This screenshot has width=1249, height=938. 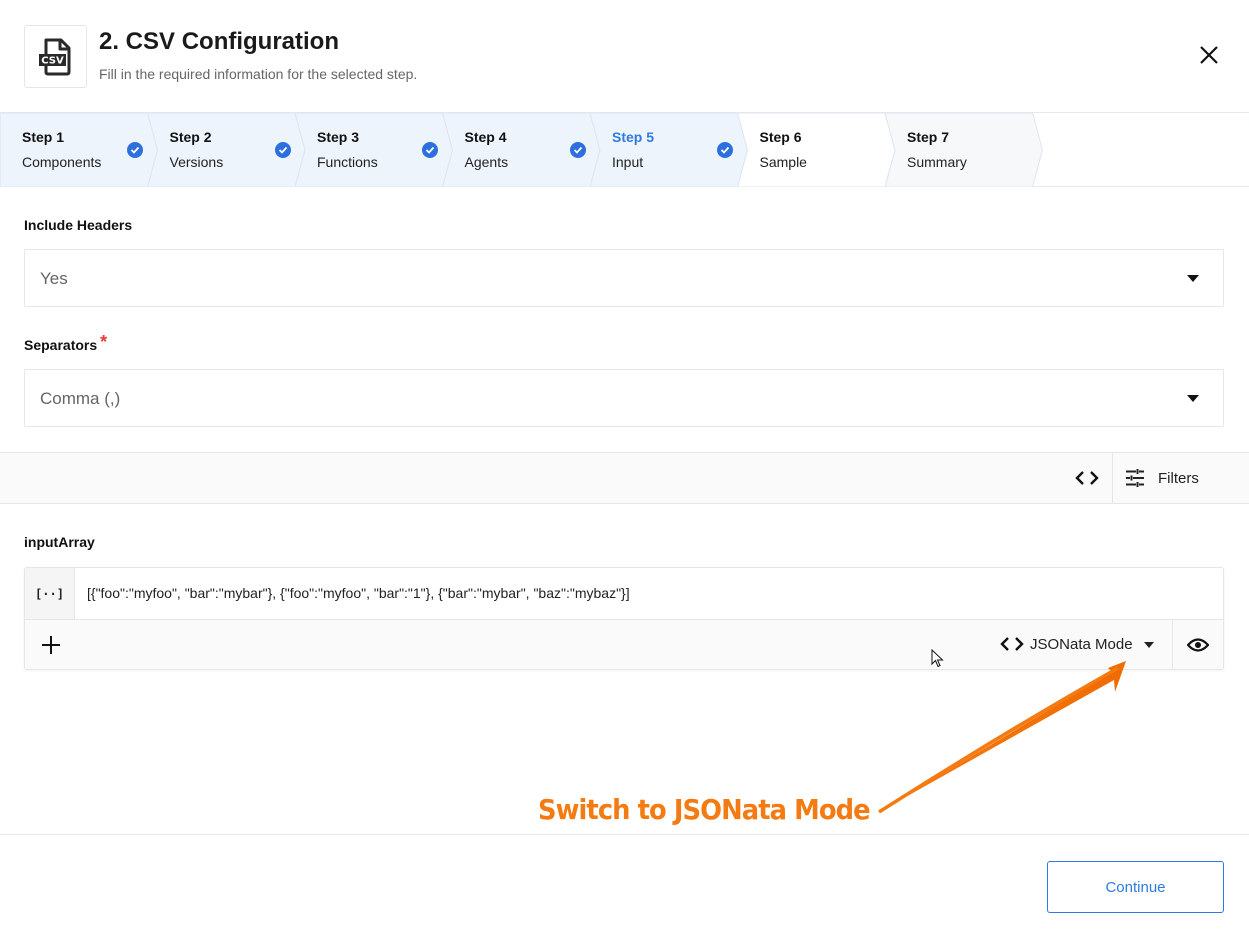 I want to click on eye-icon, so click(x=1198, y=644).